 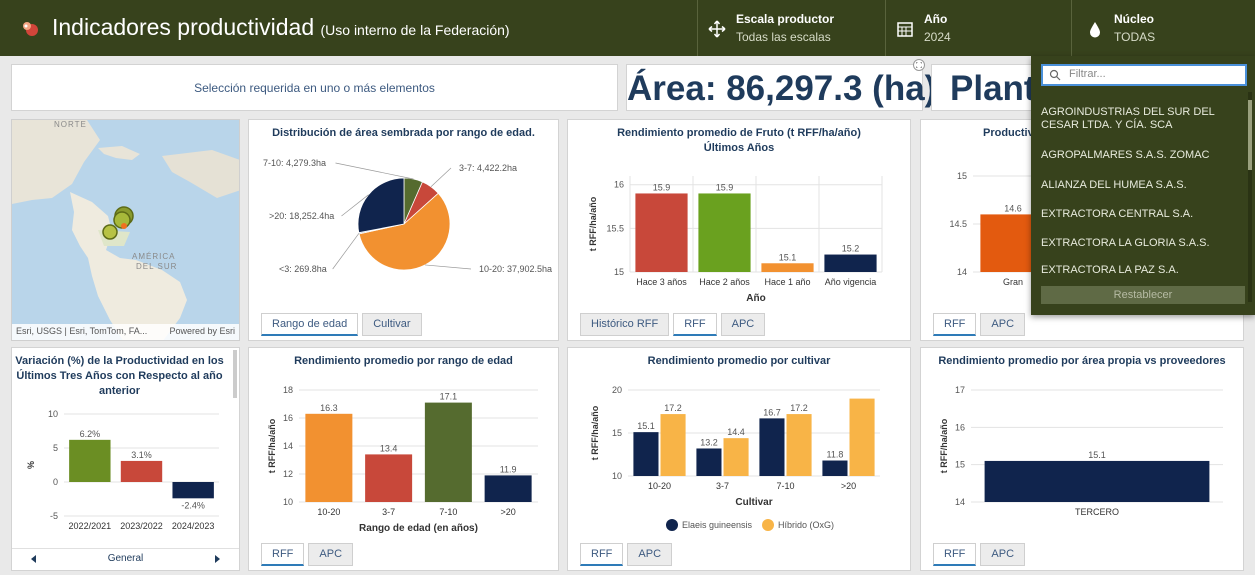 I want to click on filter-value: Todas las escalas, so click(x=783, y=37).